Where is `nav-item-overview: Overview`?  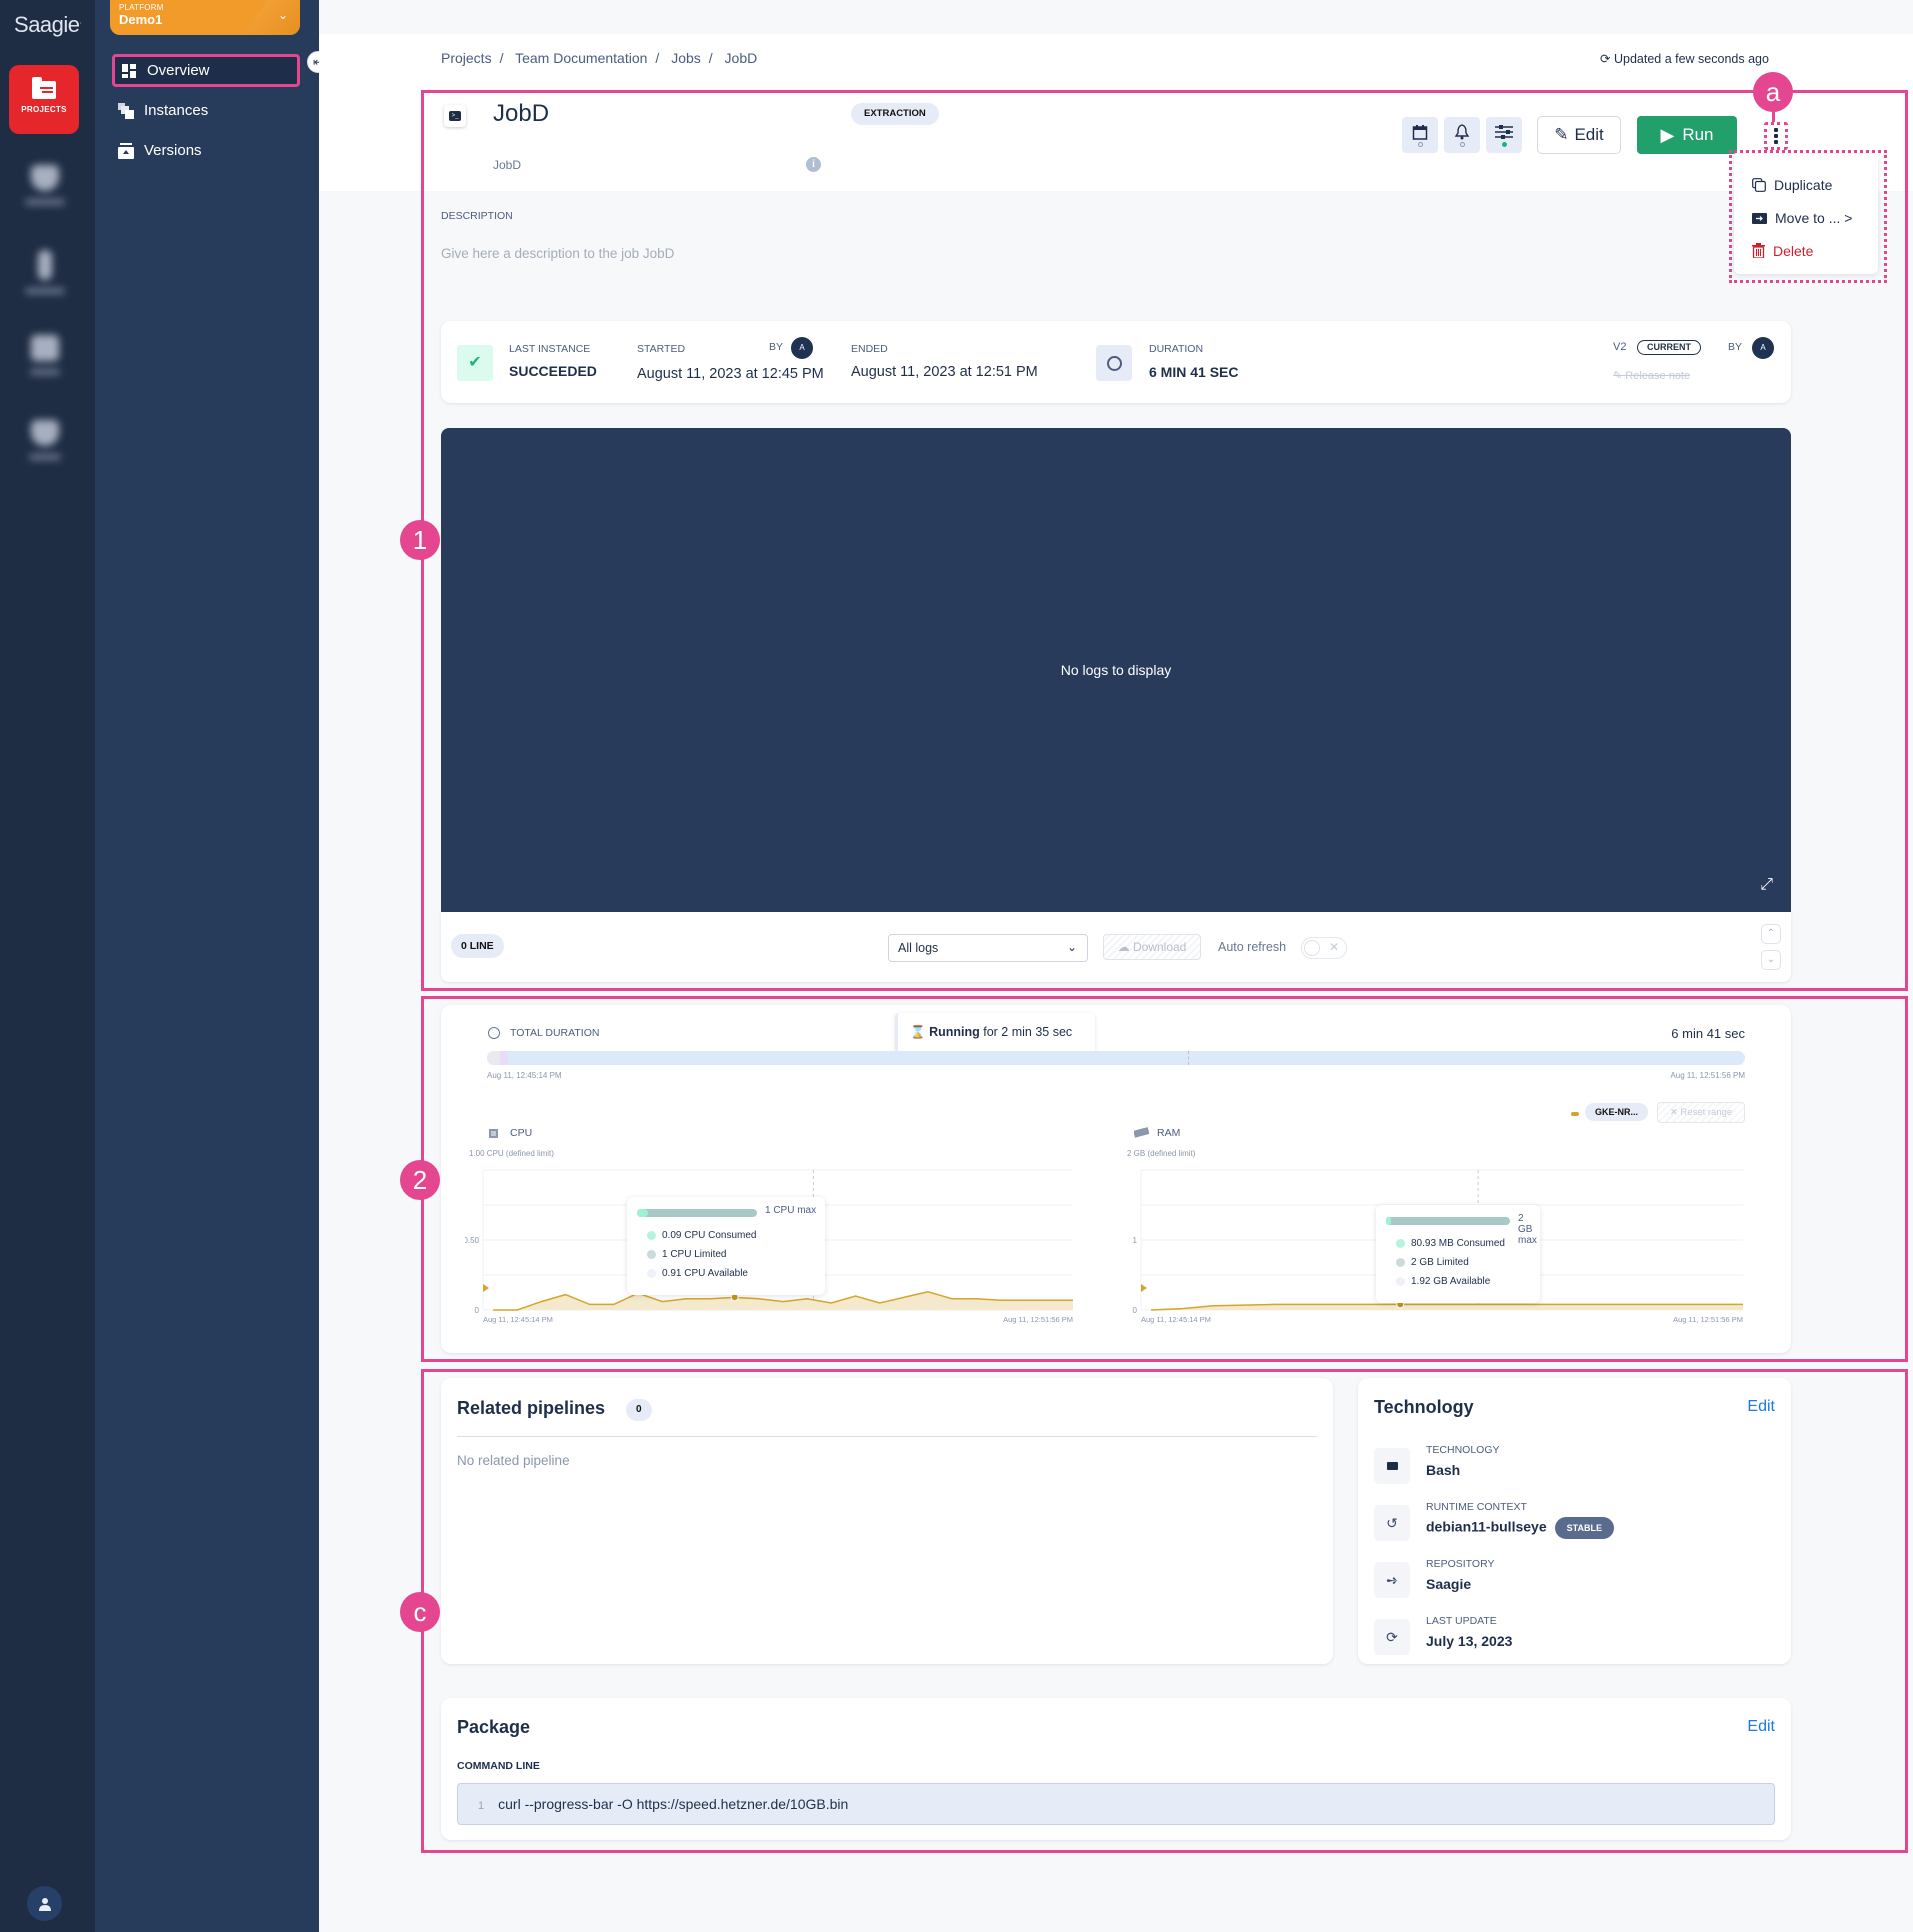
nav-item-overview: Overview is located at coordinates (206, 70).